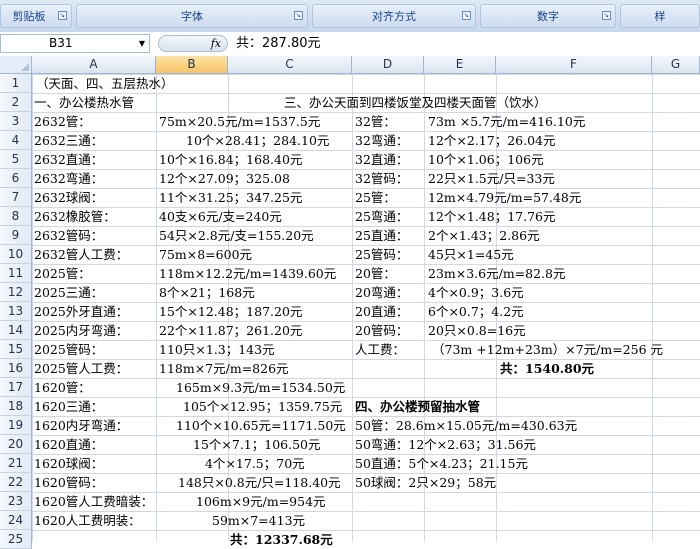 The height and width of the screenshot is (549, 700). Describe the element at coordinates (16, 159) in the screenshot. I see `row-header: 5` at that location.